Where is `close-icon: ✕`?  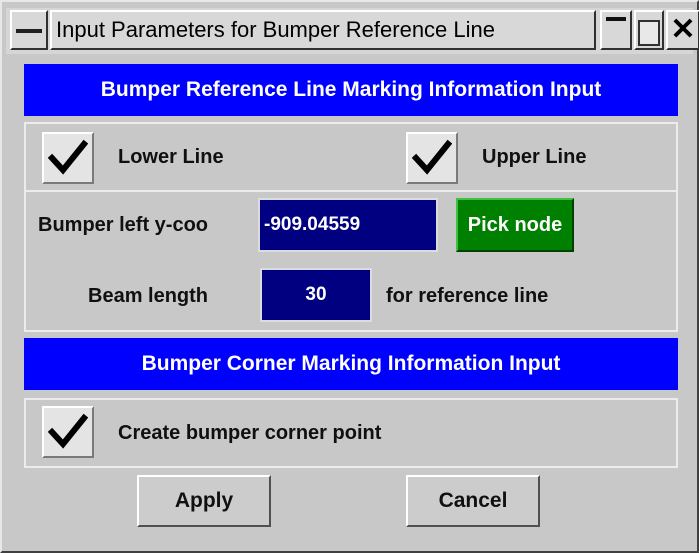 close-icon: ✕ is located at coordinates (683, 29).